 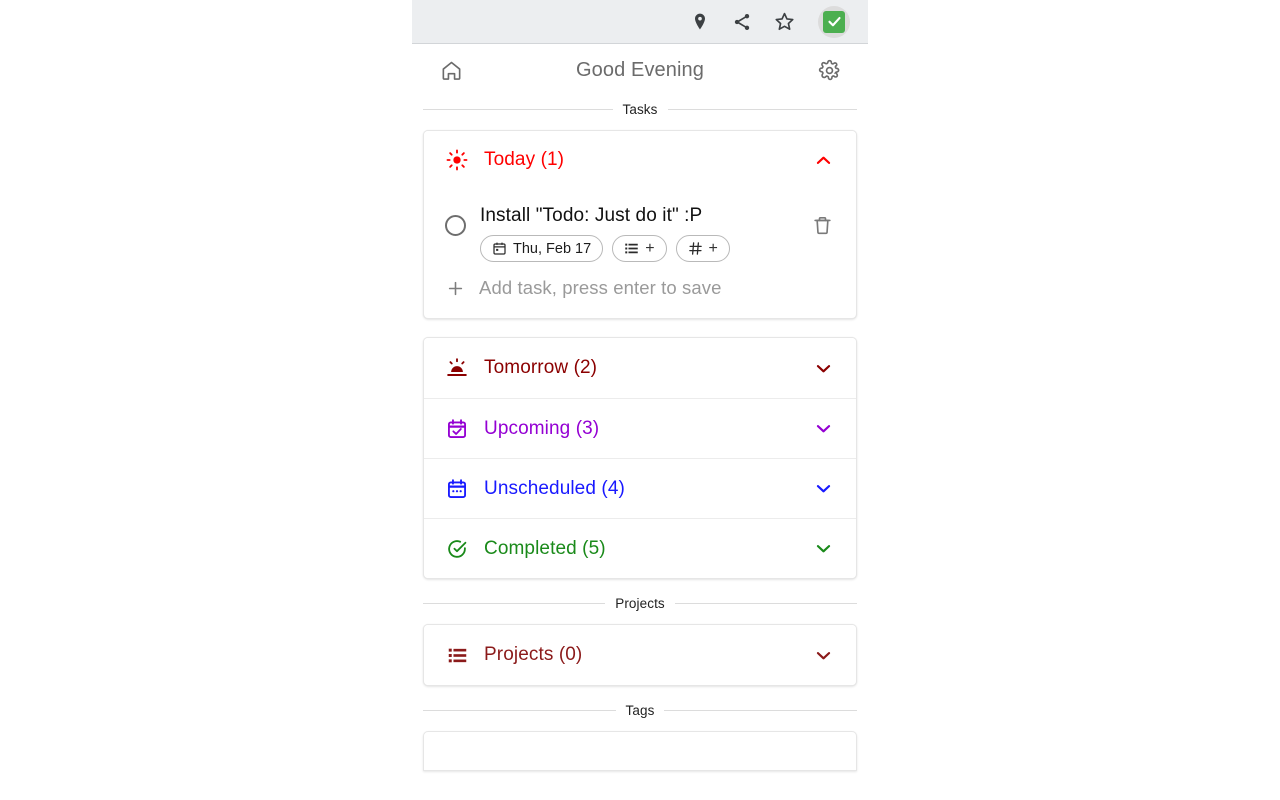 I want to click on task-chips: Thu, Feb 17 + +, so click(x=645, y=248).